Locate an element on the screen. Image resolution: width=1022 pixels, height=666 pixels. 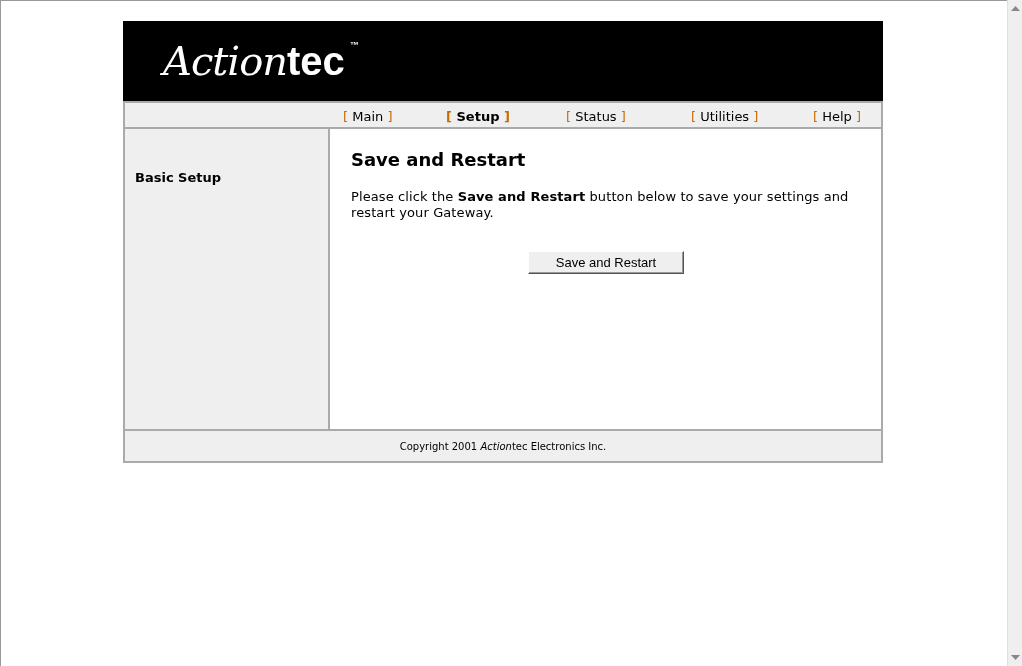
sidebar-item: Basic Setup is located at coordinates (178, 177).